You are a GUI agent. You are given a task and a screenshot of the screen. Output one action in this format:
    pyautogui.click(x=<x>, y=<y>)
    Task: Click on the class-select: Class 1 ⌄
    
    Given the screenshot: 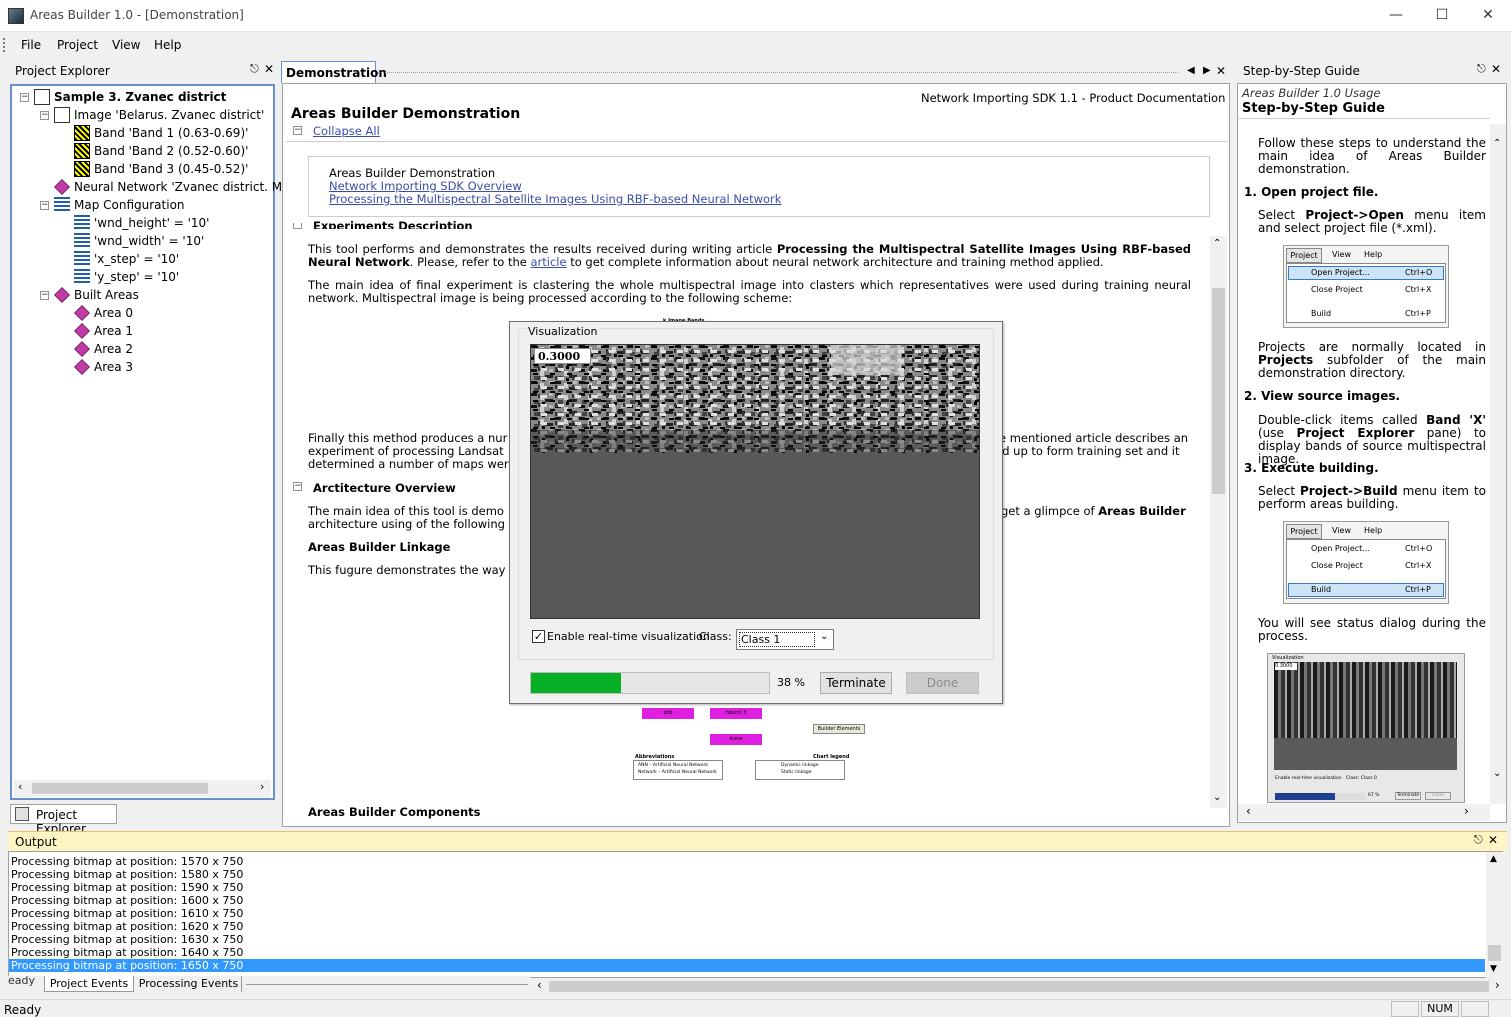 What is the action you would take?
    pyautogui.click(x=785, y=639)
    